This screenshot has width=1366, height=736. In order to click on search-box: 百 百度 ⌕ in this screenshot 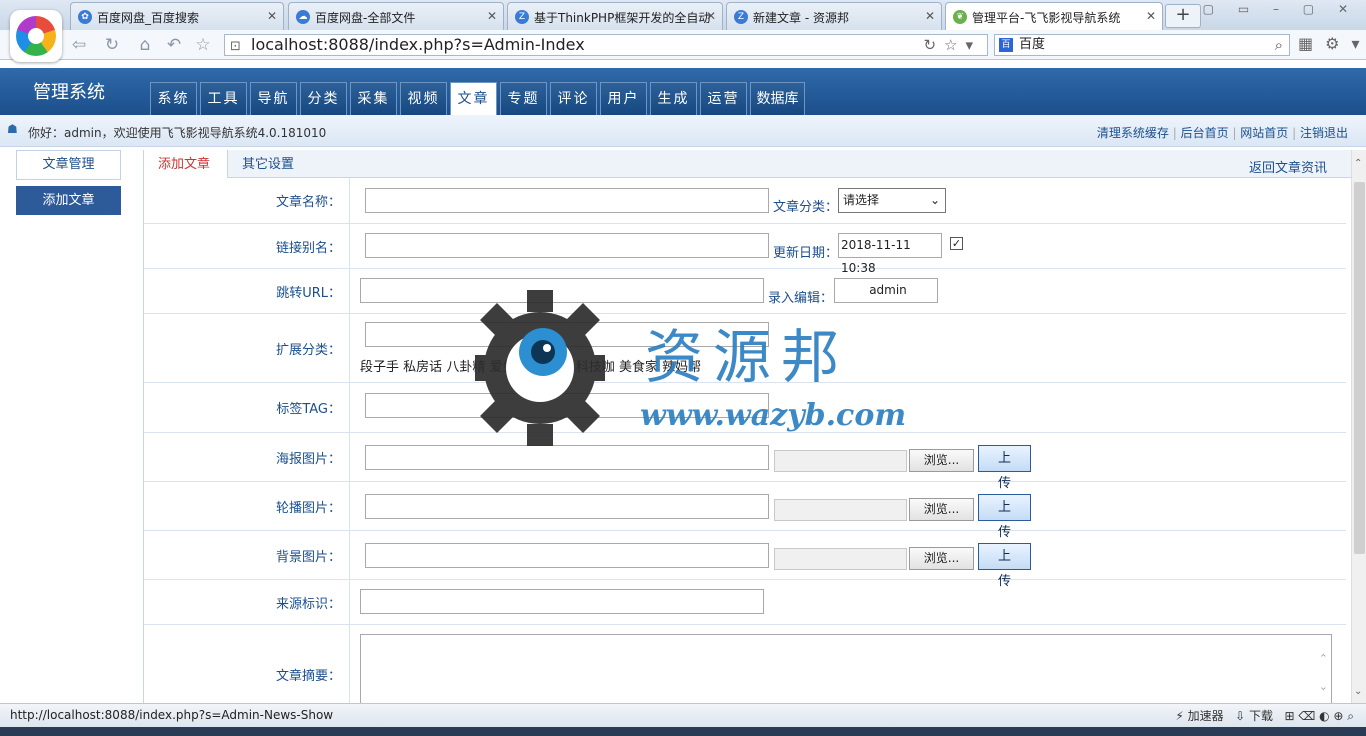, I will do `click(1142, 45)`.